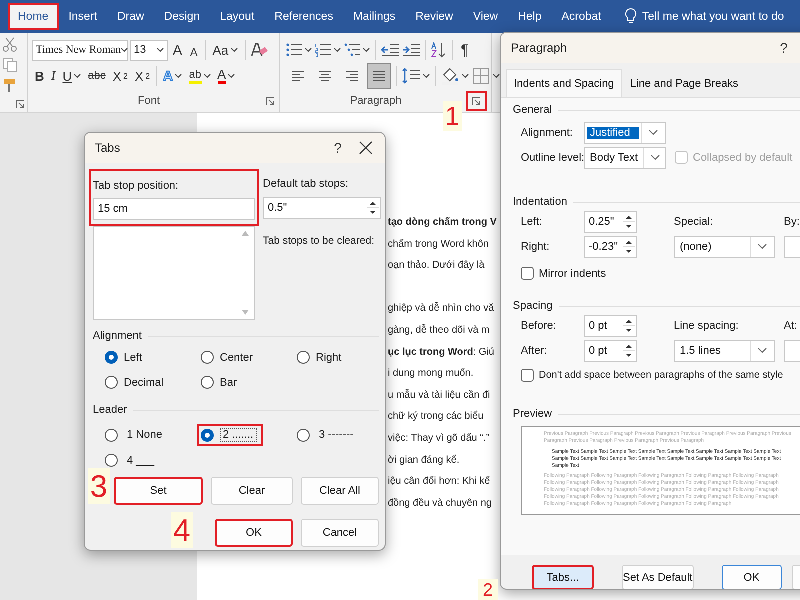 The height and width of the screenshot is (600, 800). I want to click on show-formatting-button: ¶, so click(465, 50).